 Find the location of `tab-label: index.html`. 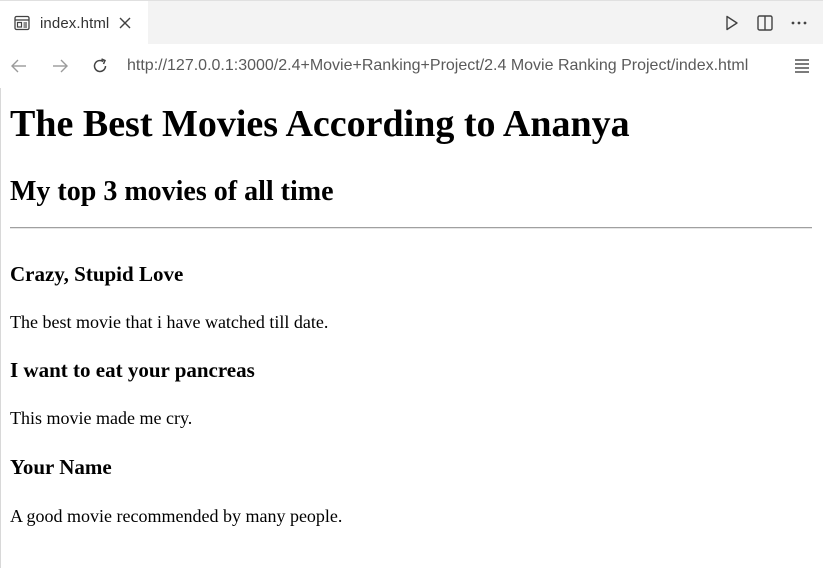

tab-label: index.html is located at coordinates (75, 23).